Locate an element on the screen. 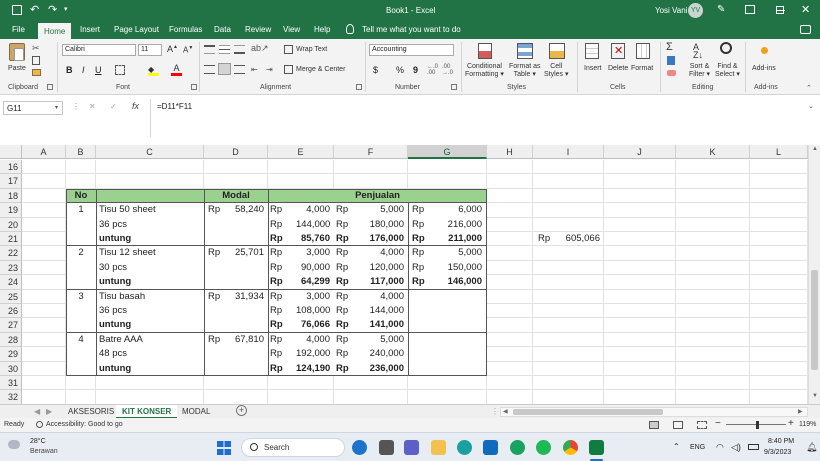  clear-icon is located at coordinates (671, 73).